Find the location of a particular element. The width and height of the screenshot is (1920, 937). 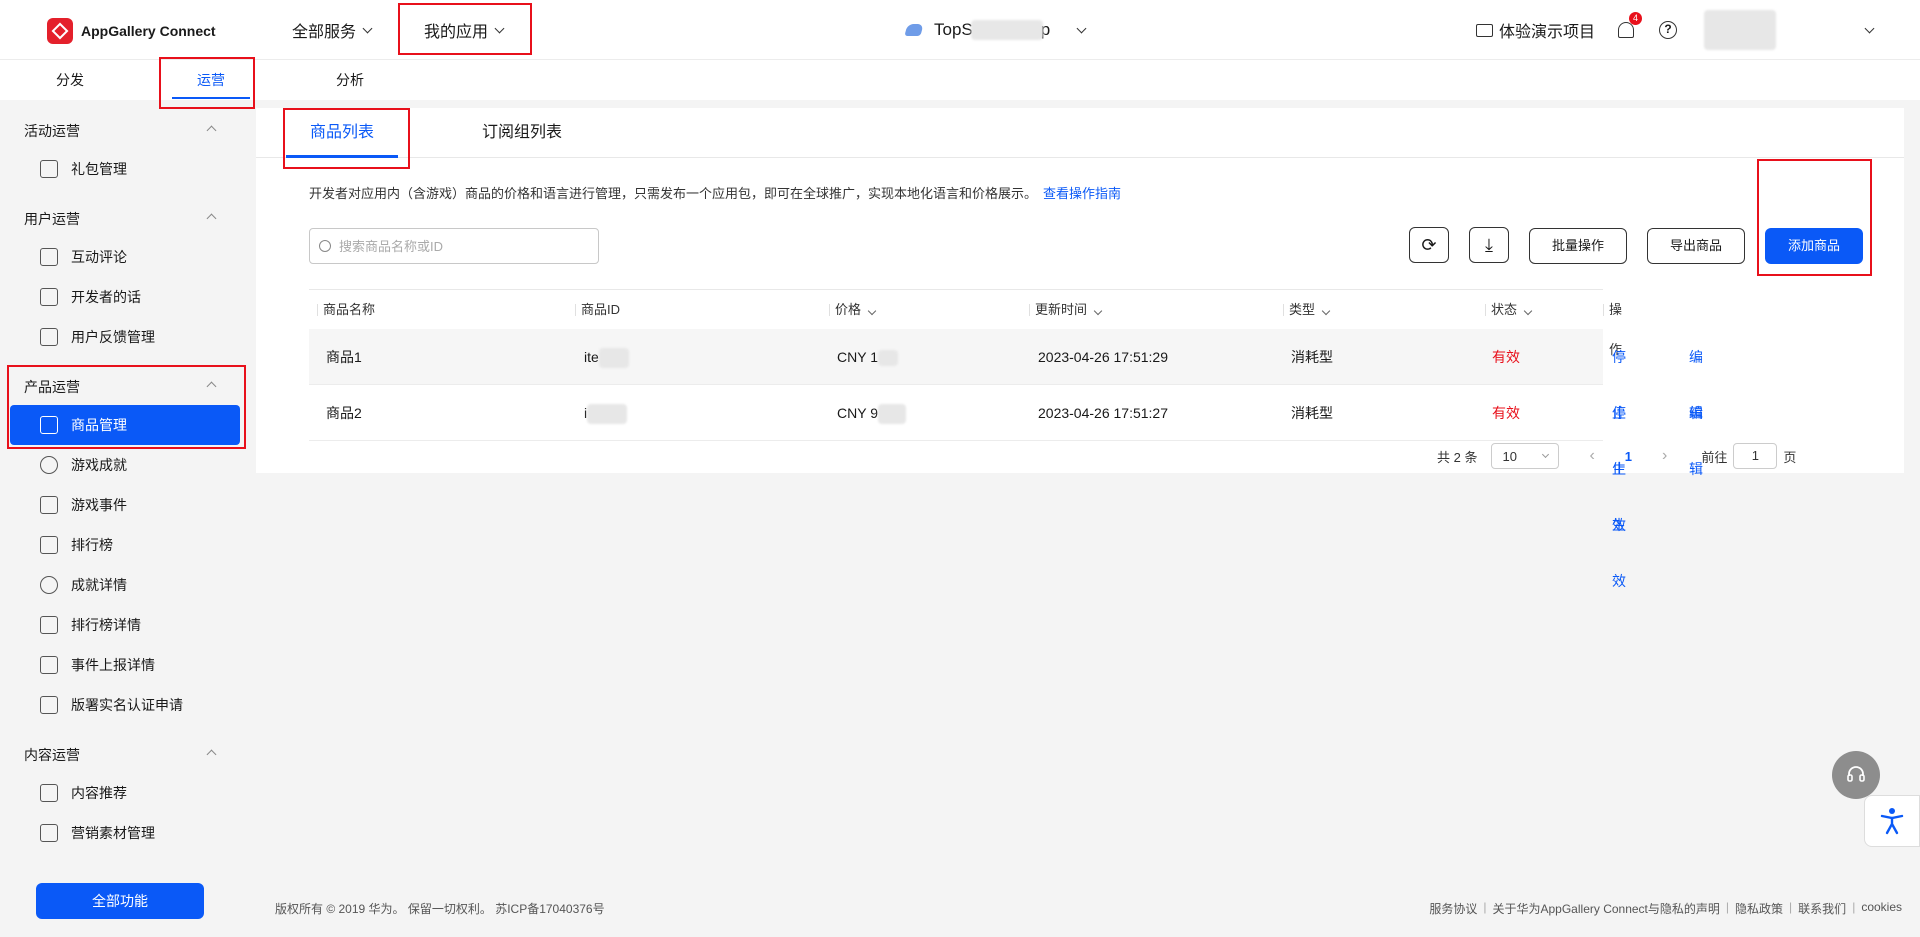

app-selector: TopS p is located at coordinates (995, 30).